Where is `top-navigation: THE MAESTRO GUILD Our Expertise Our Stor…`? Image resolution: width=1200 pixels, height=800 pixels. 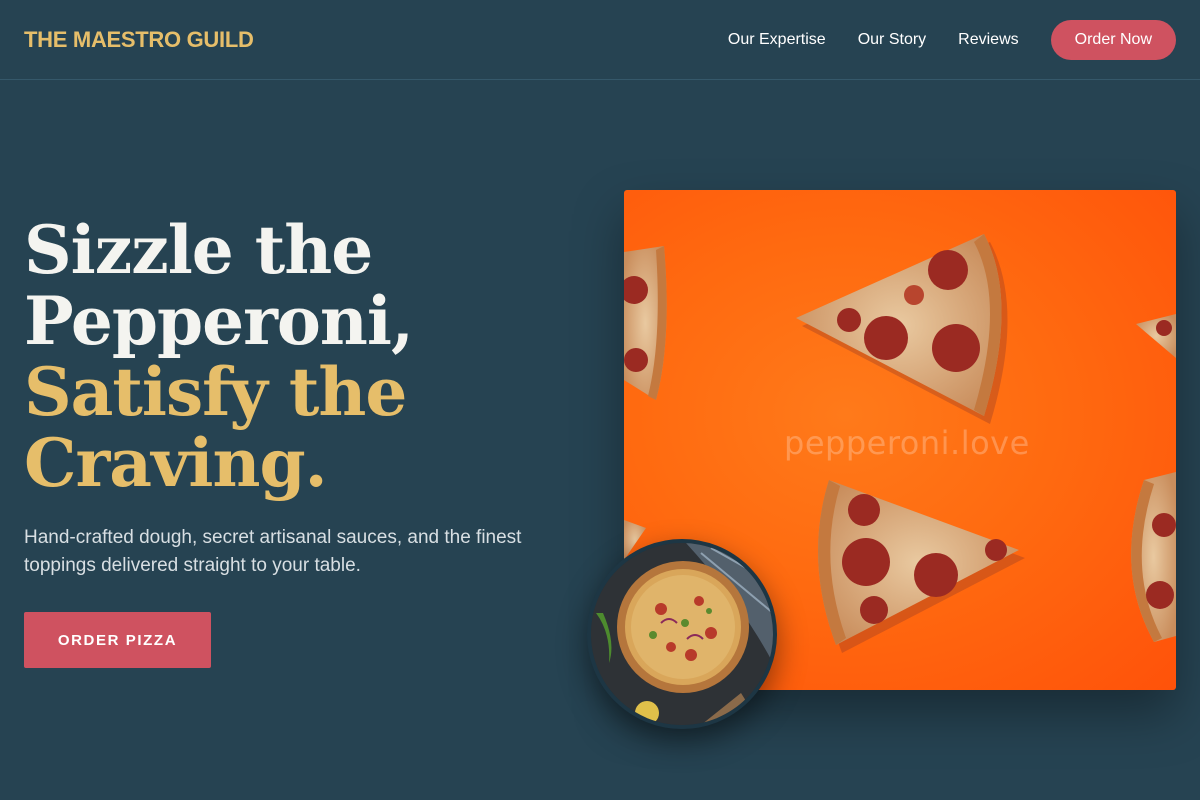
top-navigation: THE MAESTRO GUILD Our Expertise Our Stor… is located at coordinates (600, 40).